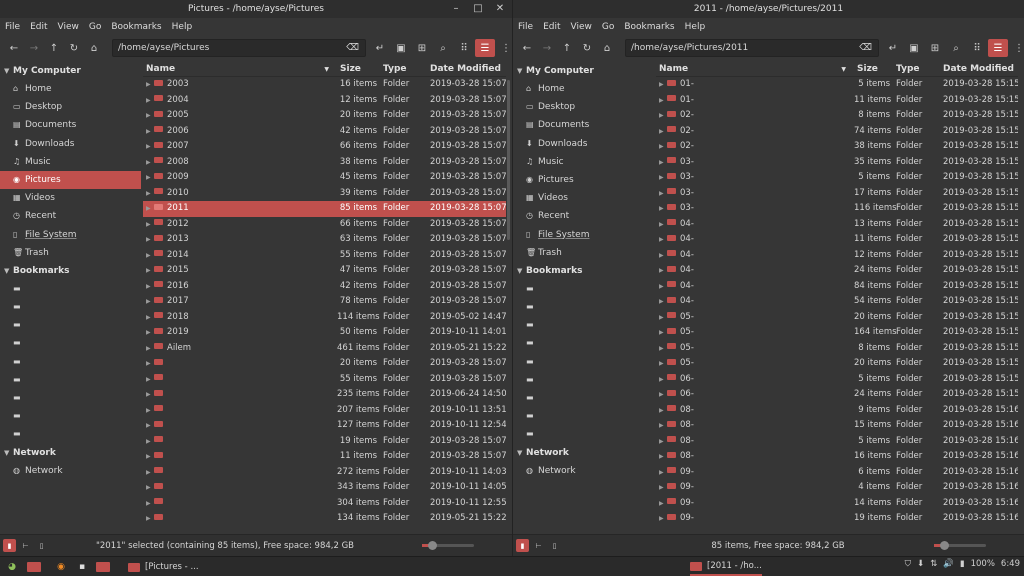 The width and height of the screenshot is (1024, 576). What do you see at coordinates (504, 48) in the screenshot?
I see `compact-view-icon: ⋮` at bounding box center [504, 48].